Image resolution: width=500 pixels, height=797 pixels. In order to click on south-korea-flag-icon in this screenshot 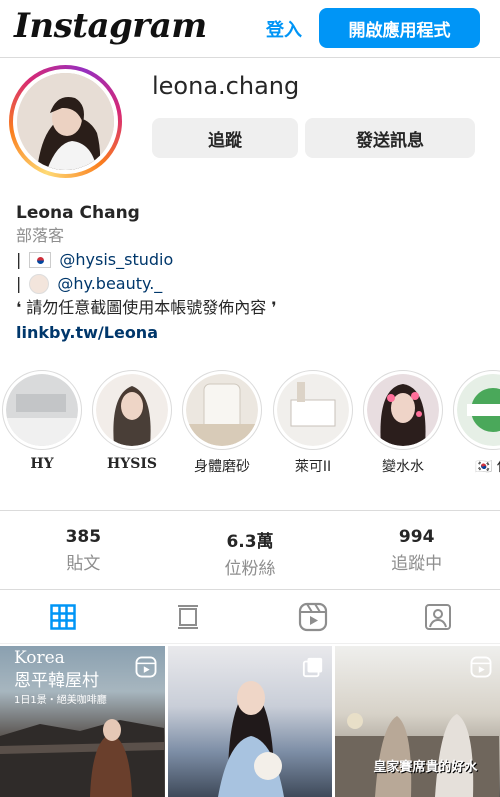, I will do `click(40, 260)`.